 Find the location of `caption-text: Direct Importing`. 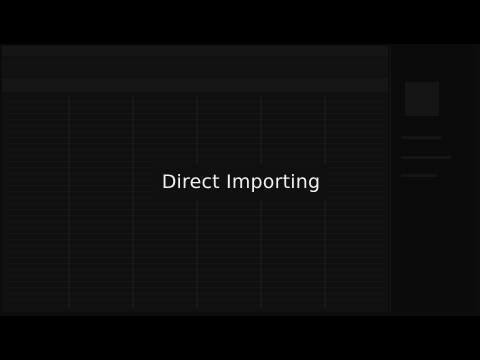

caption-text: Direct Importing is located at coordinates (241, 182).